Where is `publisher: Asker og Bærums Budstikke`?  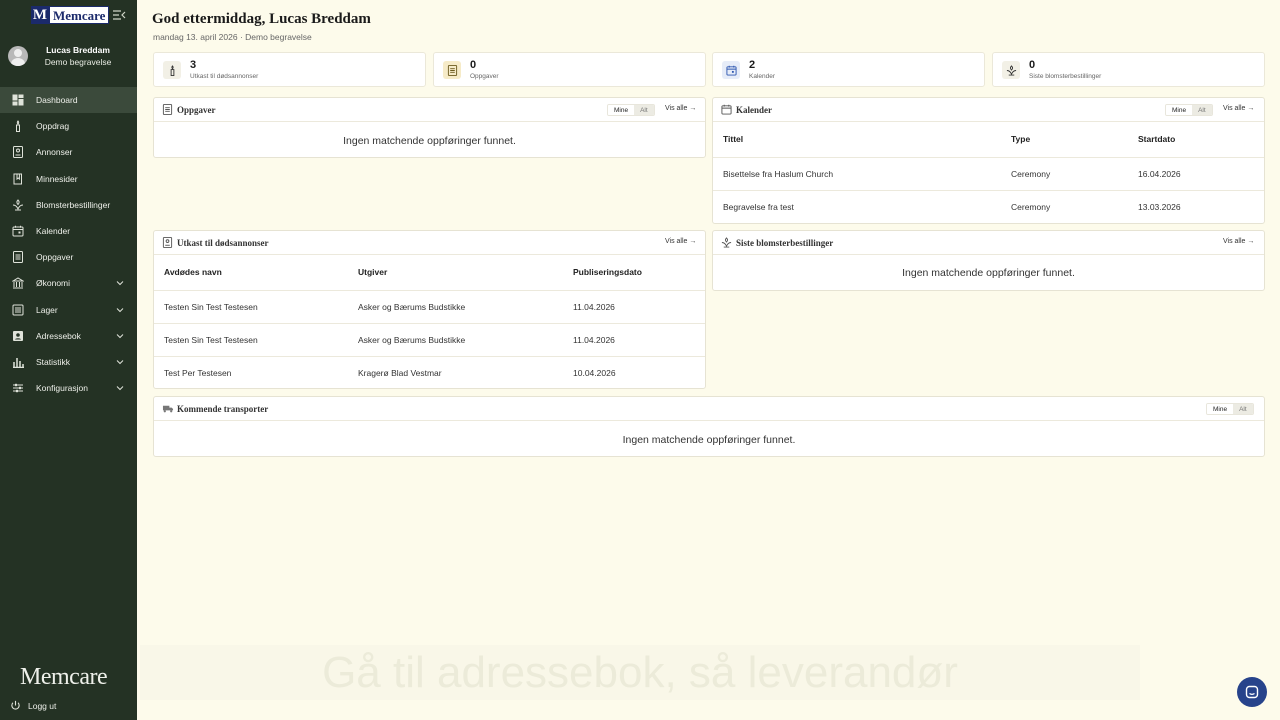 publisher: Asker og Bærums Budstikke is located at coordinates (455, 307).